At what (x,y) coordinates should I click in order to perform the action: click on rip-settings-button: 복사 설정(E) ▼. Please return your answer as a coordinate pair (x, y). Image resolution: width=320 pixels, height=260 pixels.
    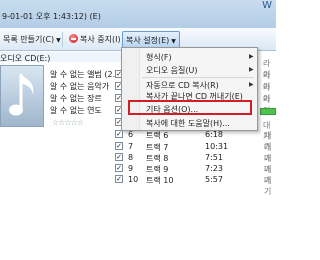
    Looking at the image, I should click on (151, 39).